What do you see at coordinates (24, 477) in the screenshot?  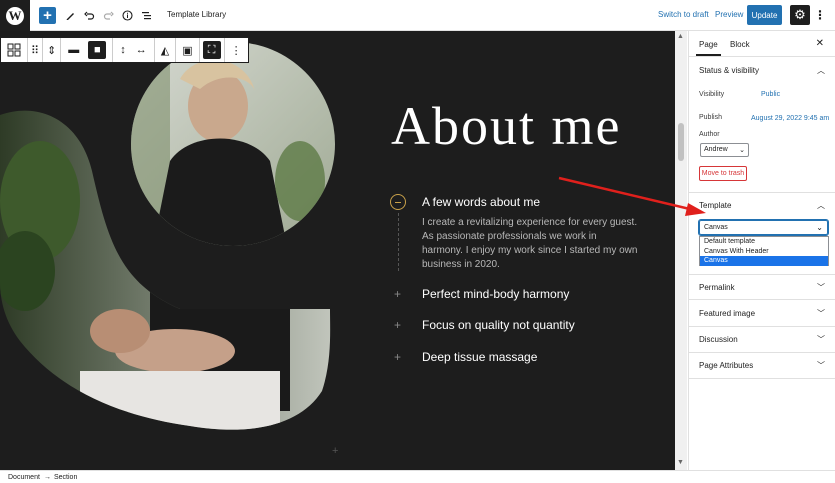 I see `breadcrumb-document: Document` at bounding box center [24, 477].